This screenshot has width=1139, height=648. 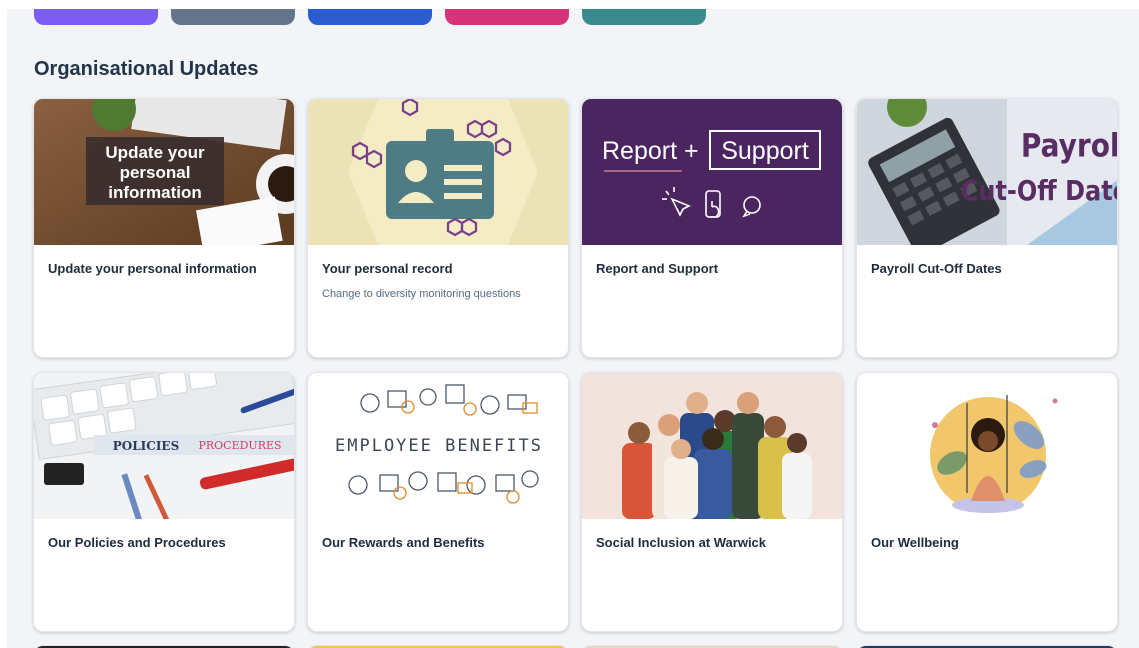 I want to click on card-subtitle: Change to diversity monitoring questions, so click(x=421, y=294).